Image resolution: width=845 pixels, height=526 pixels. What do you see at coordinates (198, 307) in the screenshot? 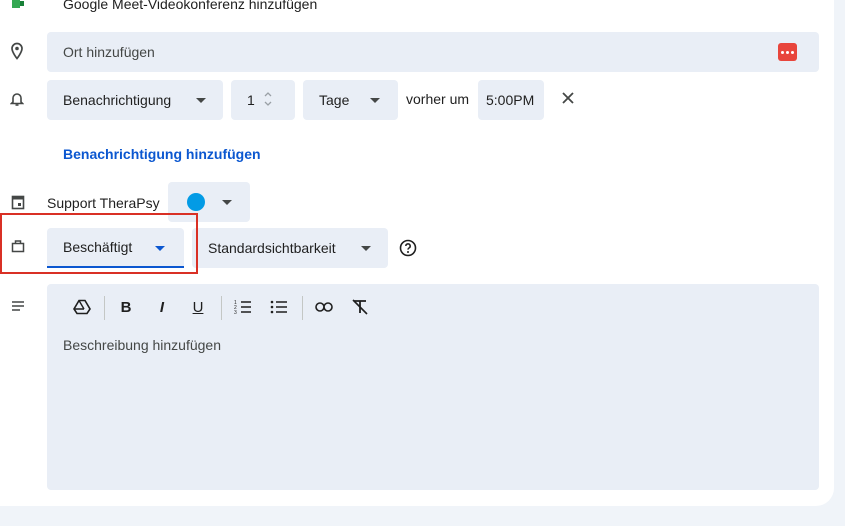
I see `underline-icon: U` at bounding box center [198, 307].